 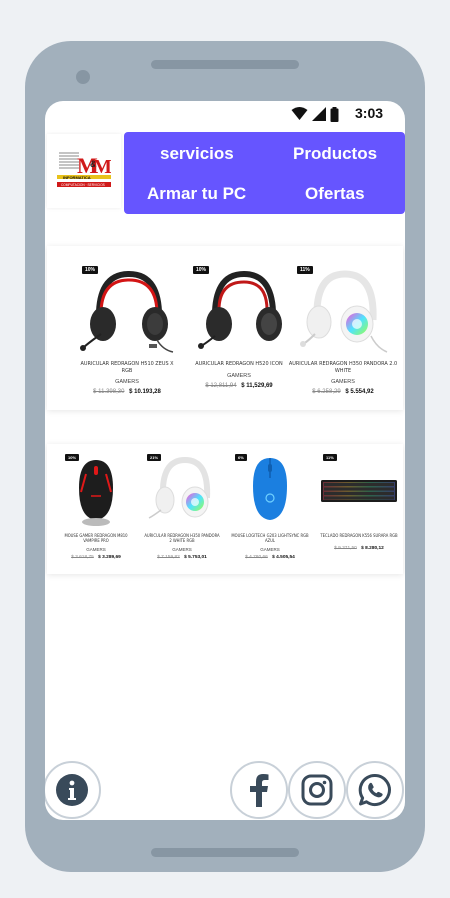 I want to click on old-price: $ 7.159,82, so click(x=168, y=558).